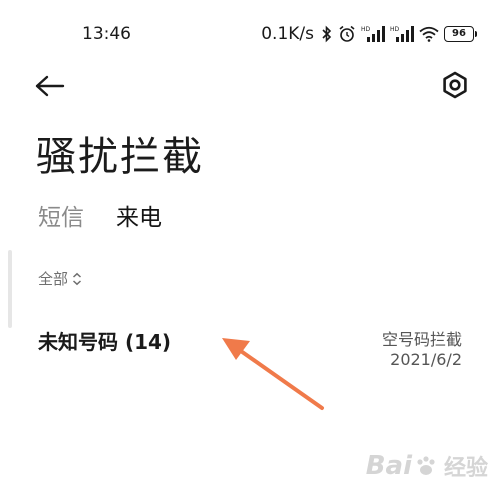  What do you see at coordinates (460, 34) in the screenshot?
I see `battery-icon: 96` at bounding box center [460, 34].